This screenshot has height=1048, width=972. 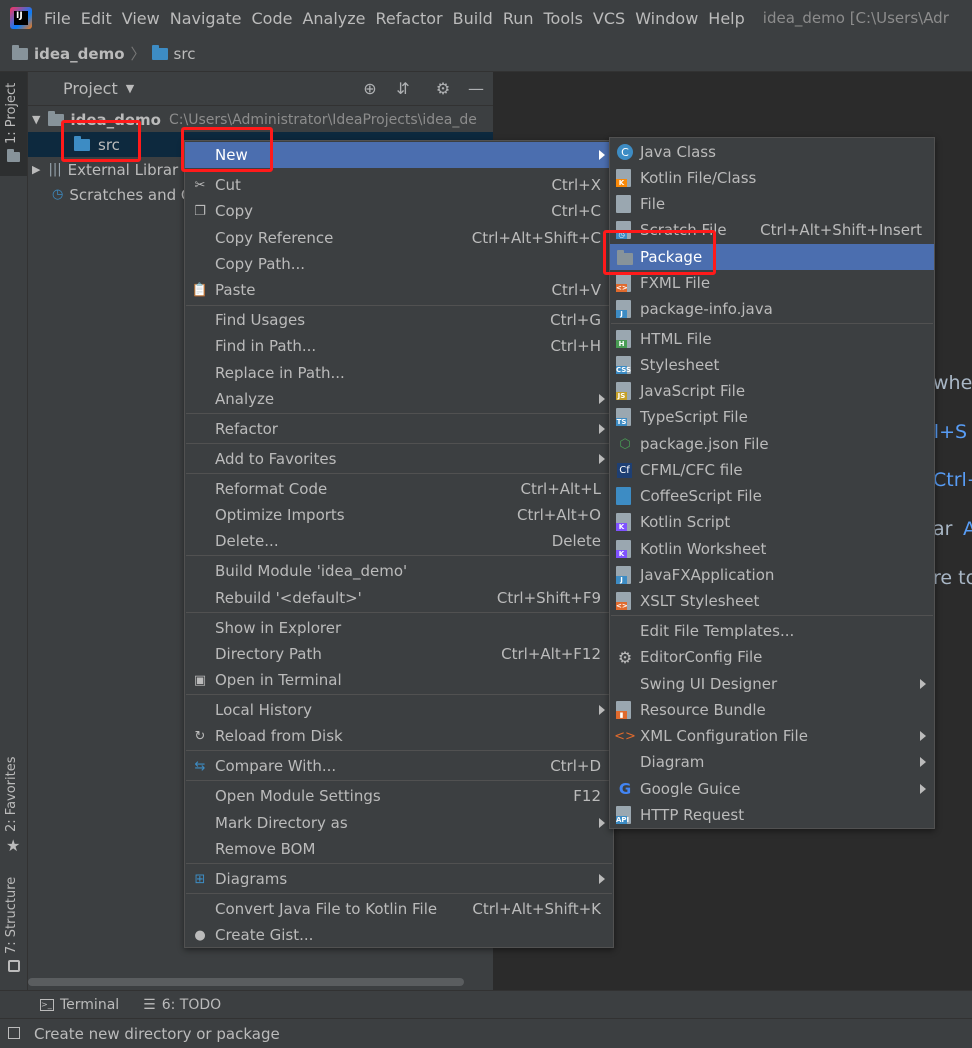 I want to click on submenu-item-diagram: Diagram, so click(x=772, y=762).